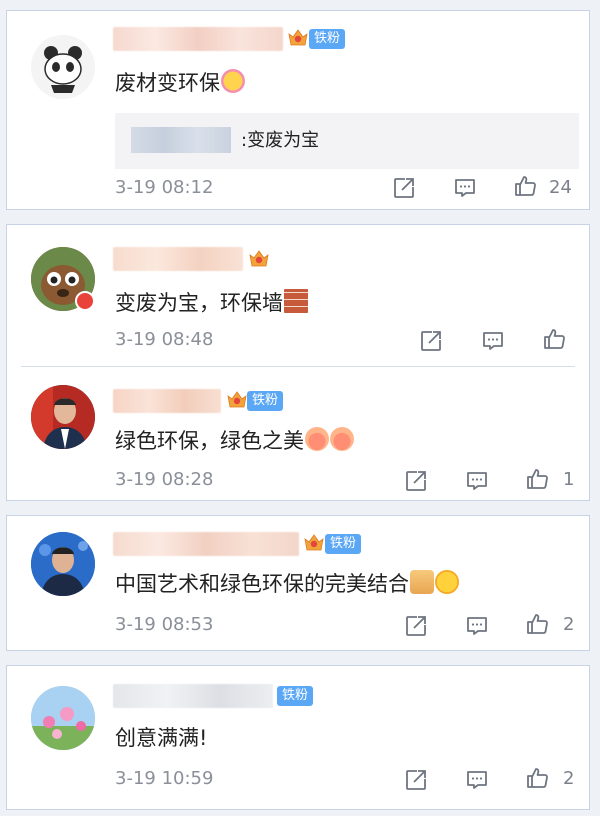 This screenshot has height=816, width=600. Describe the element at coordinates (211, 302) in the screenshot. I see `comment-text: 变废为宝，环保墙` at that location.